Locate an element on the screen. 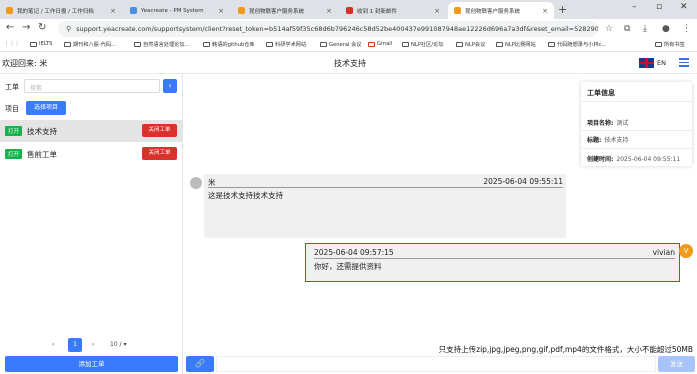 The width and height of the screenshot is (697, 374). user-avatar is located at coordinates (196, 183).